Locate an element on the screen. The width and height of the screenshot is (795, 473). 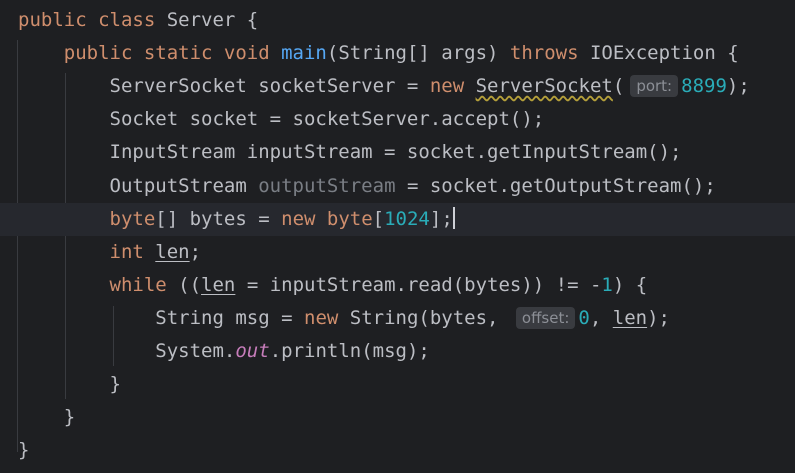
text-caret is located at coordinates (453, 217).